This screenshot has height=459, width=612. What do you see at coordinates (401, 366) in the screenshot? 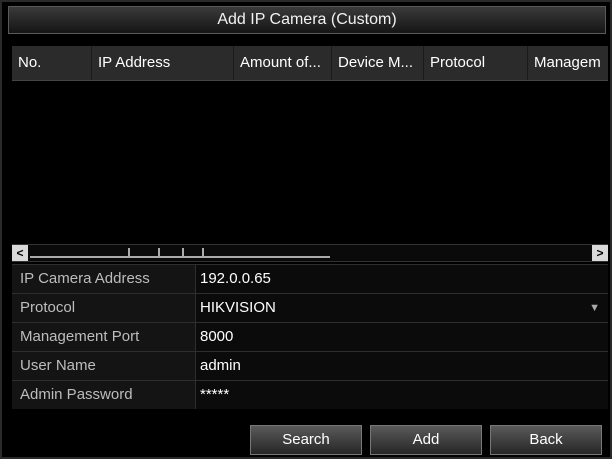
I see `user-name-input: admin` at bounding box center [401, 366].